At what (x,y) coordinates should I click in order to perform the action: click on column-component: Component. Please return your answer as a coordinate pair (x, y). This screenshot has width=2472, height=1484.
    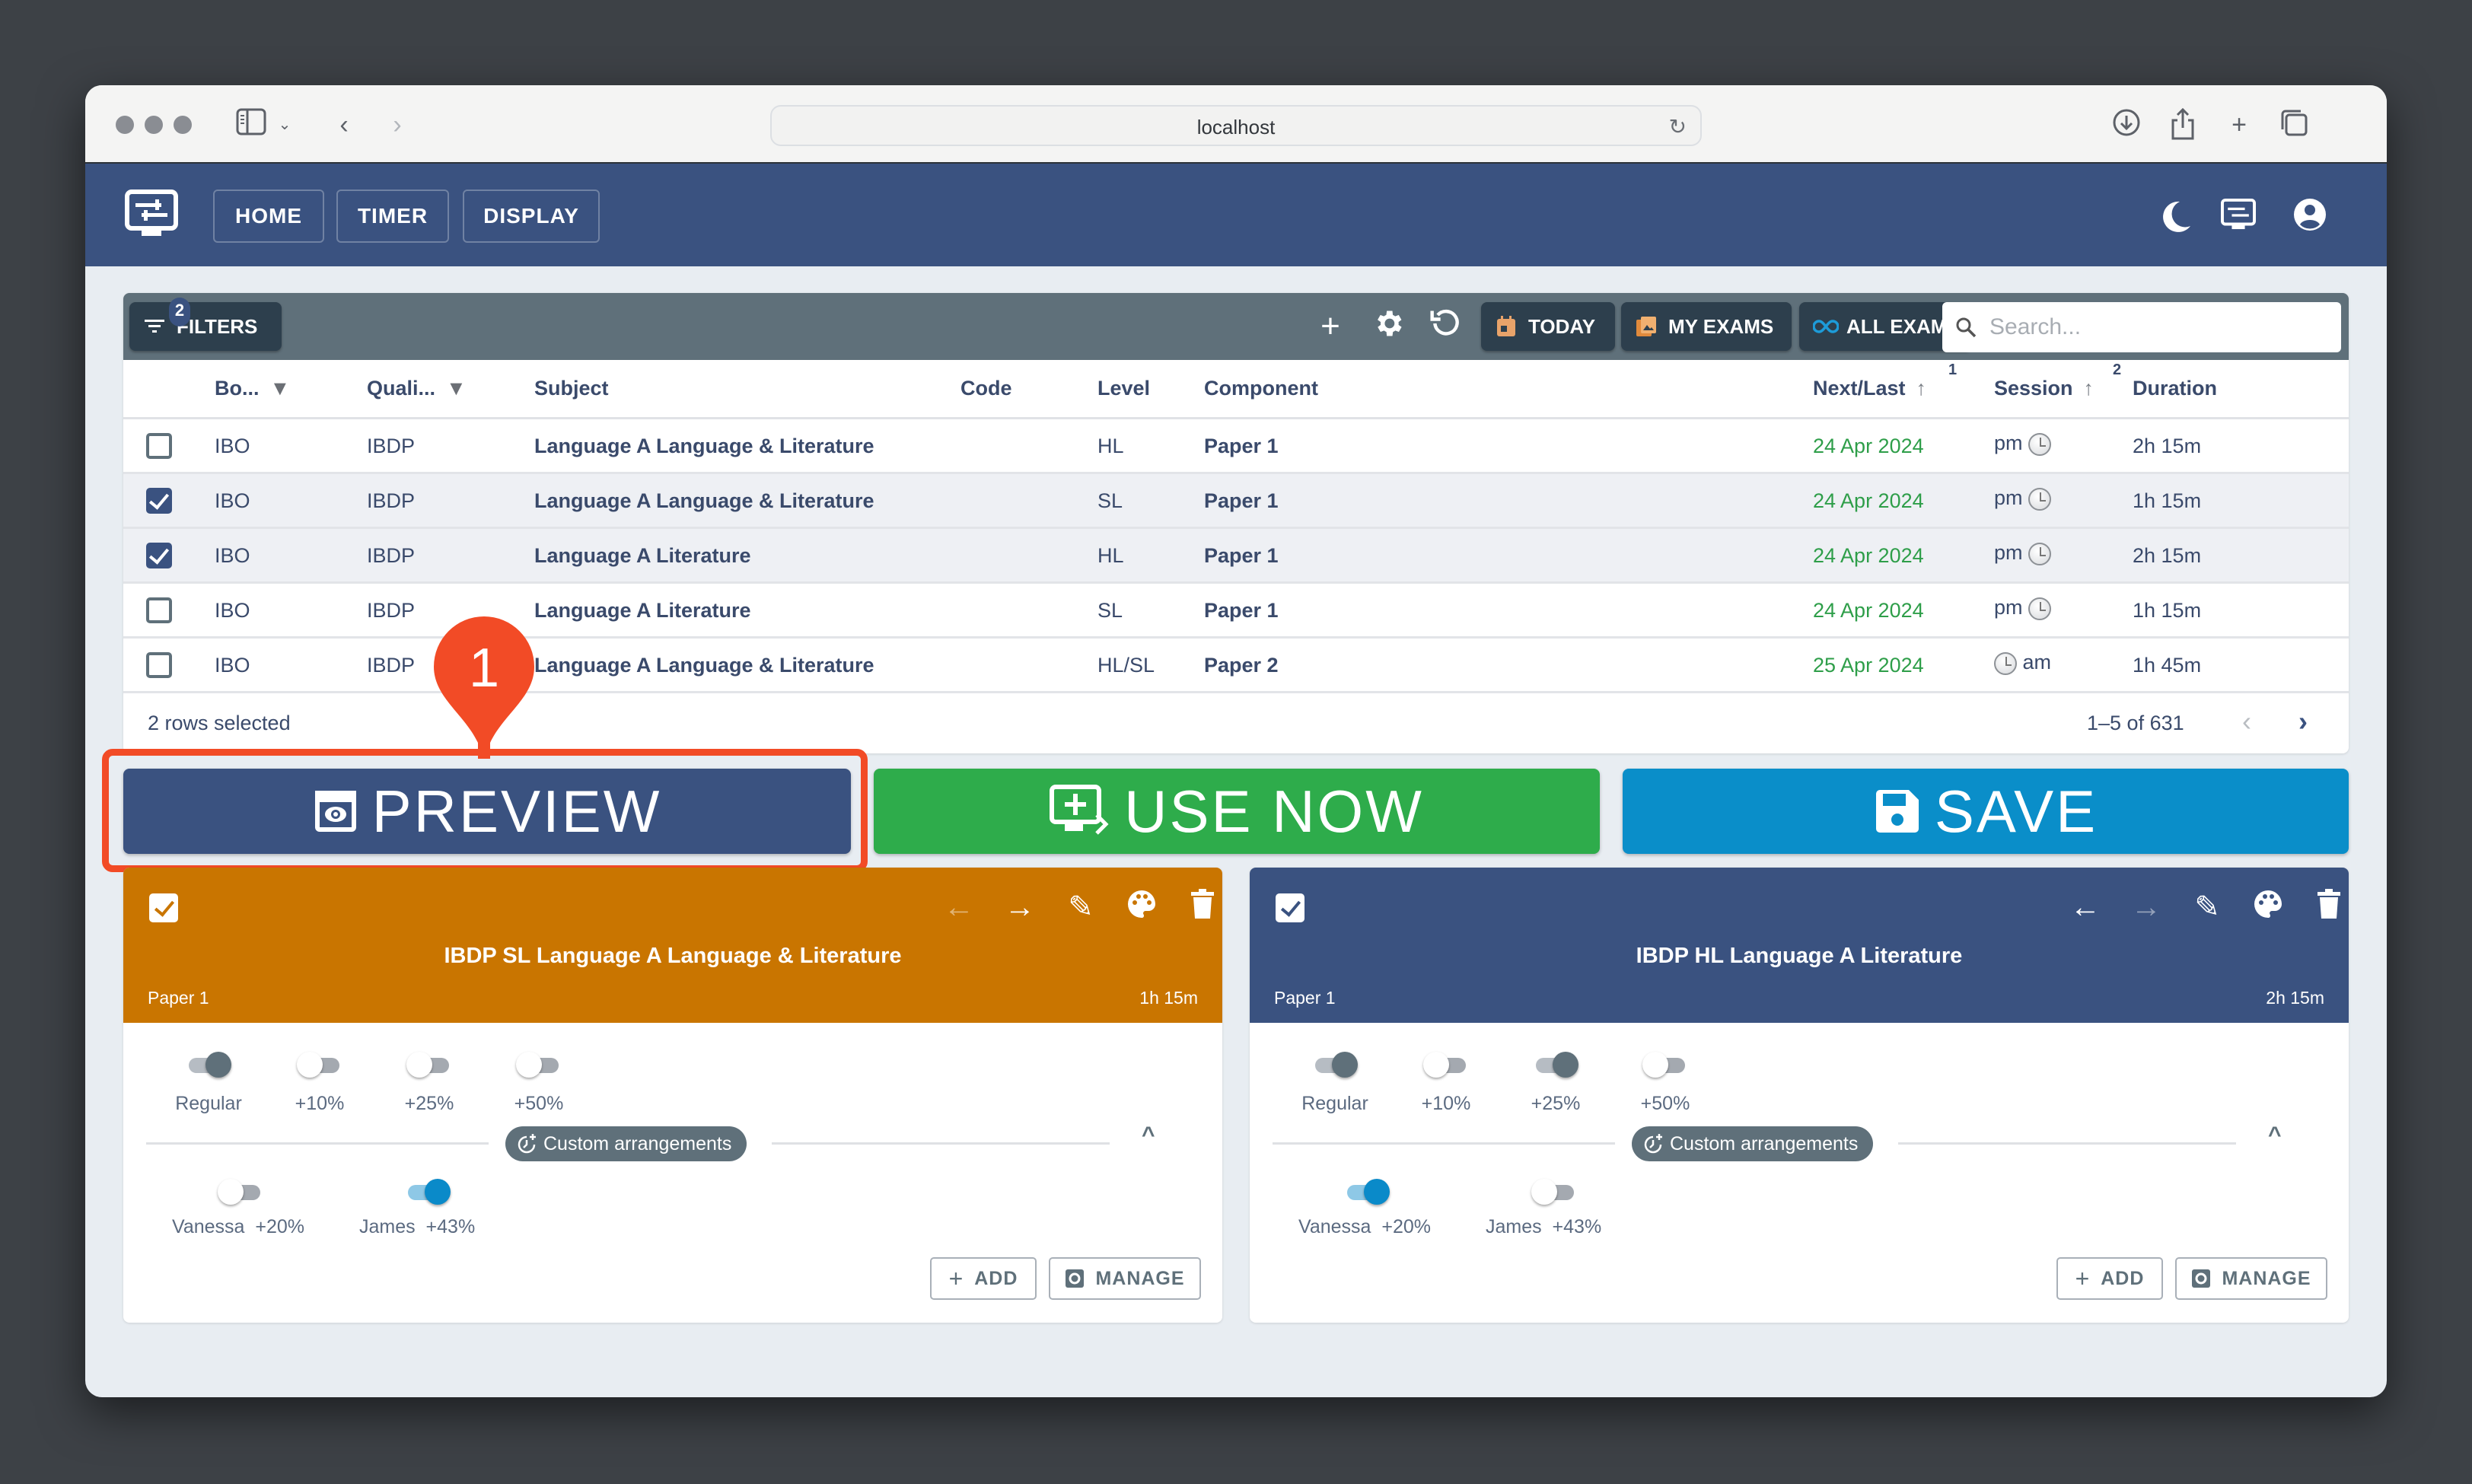
    Looking at the image, I should click on (1261, 388).